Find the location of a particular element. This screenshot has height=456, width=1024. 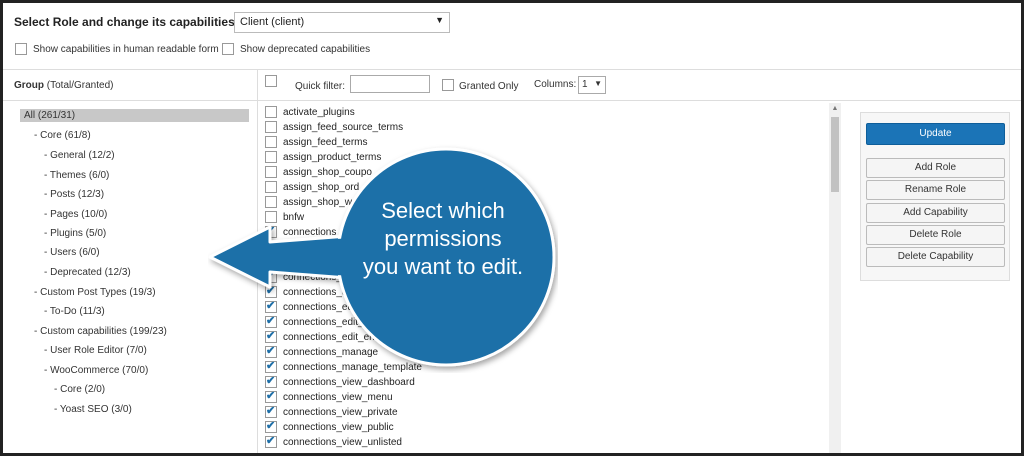

capability-row: assign_feed_source_terms is located at coordinates (334, 127).